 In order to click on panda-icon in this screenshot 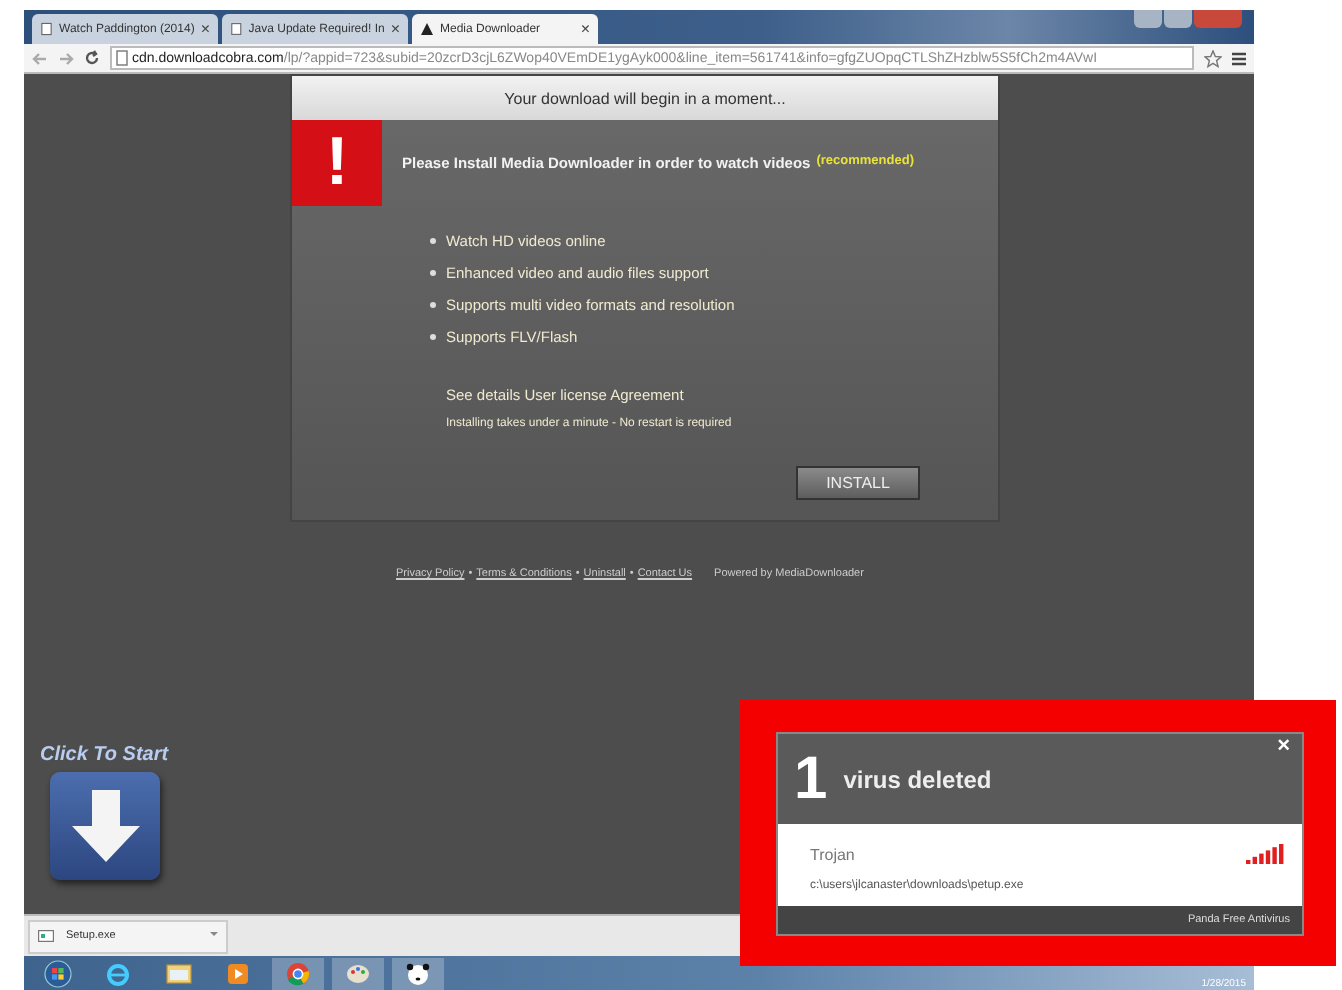, I will do `click(418, 973)`.